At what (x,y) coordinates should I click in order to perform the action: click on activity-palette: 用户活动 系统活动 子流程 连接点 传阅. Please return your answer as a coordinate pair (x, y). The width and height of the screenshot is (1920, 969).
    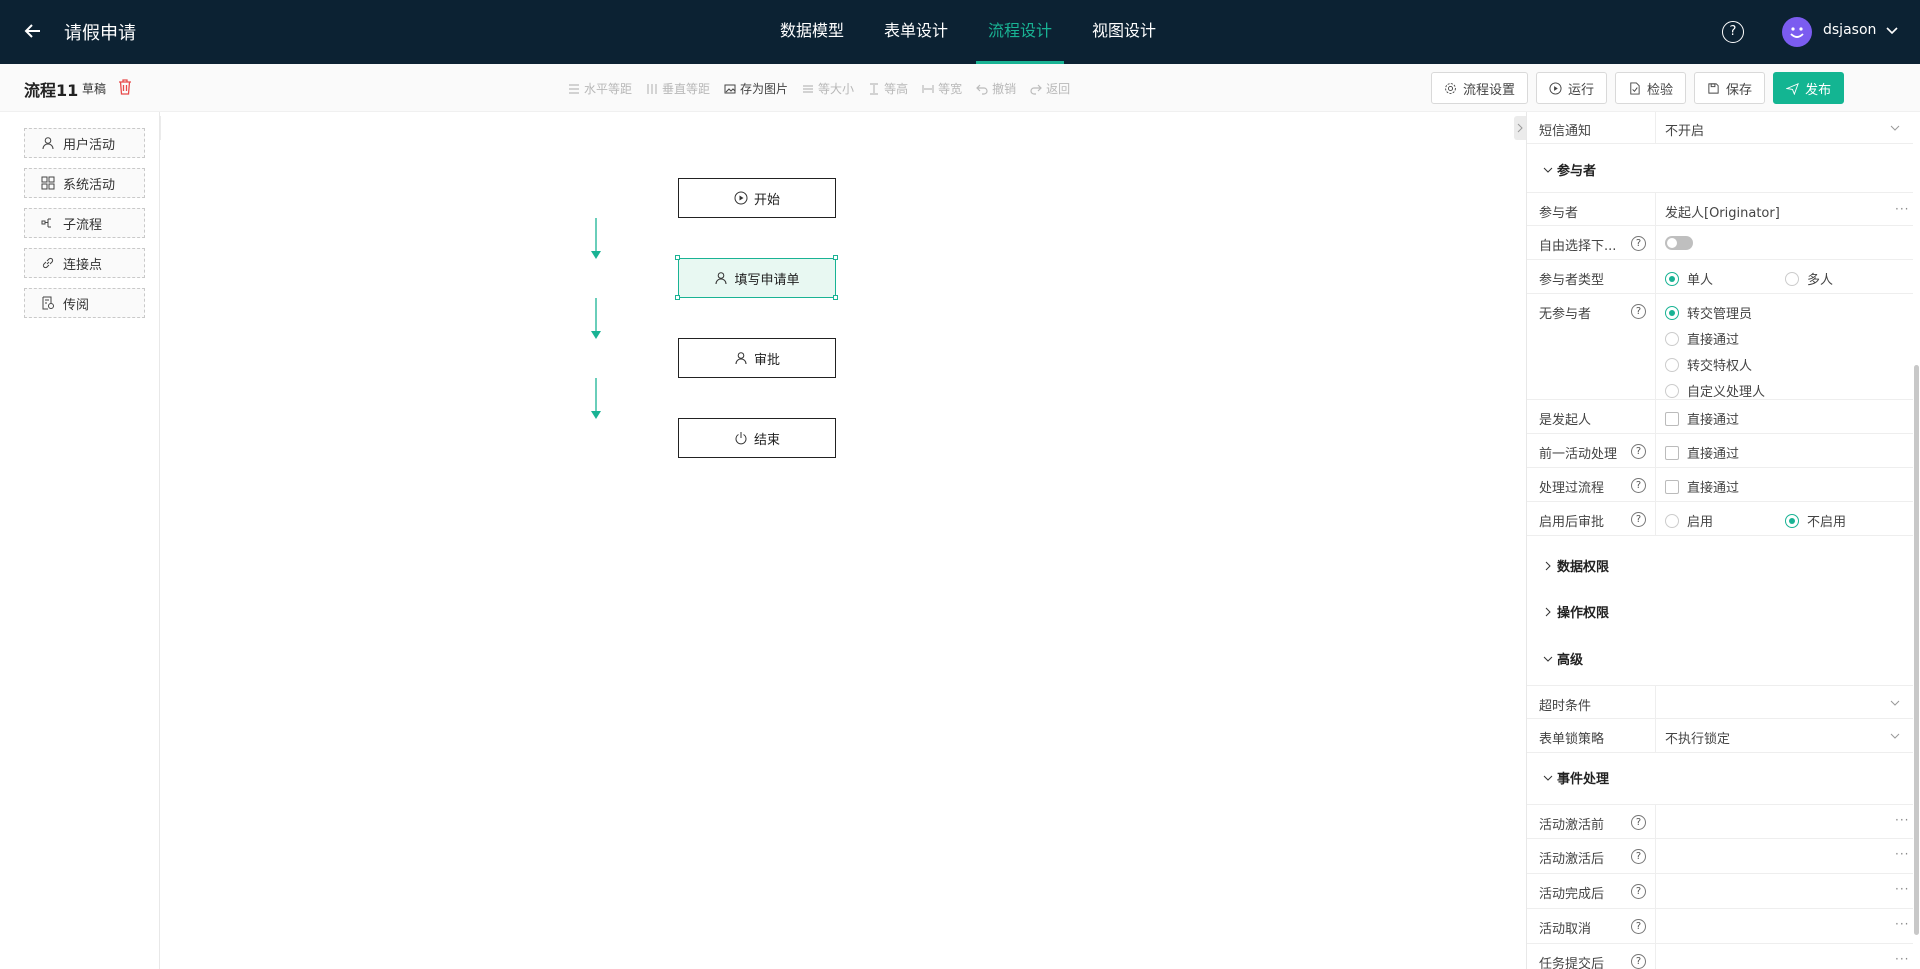
    Looking at the image, I should click on (80, 540).